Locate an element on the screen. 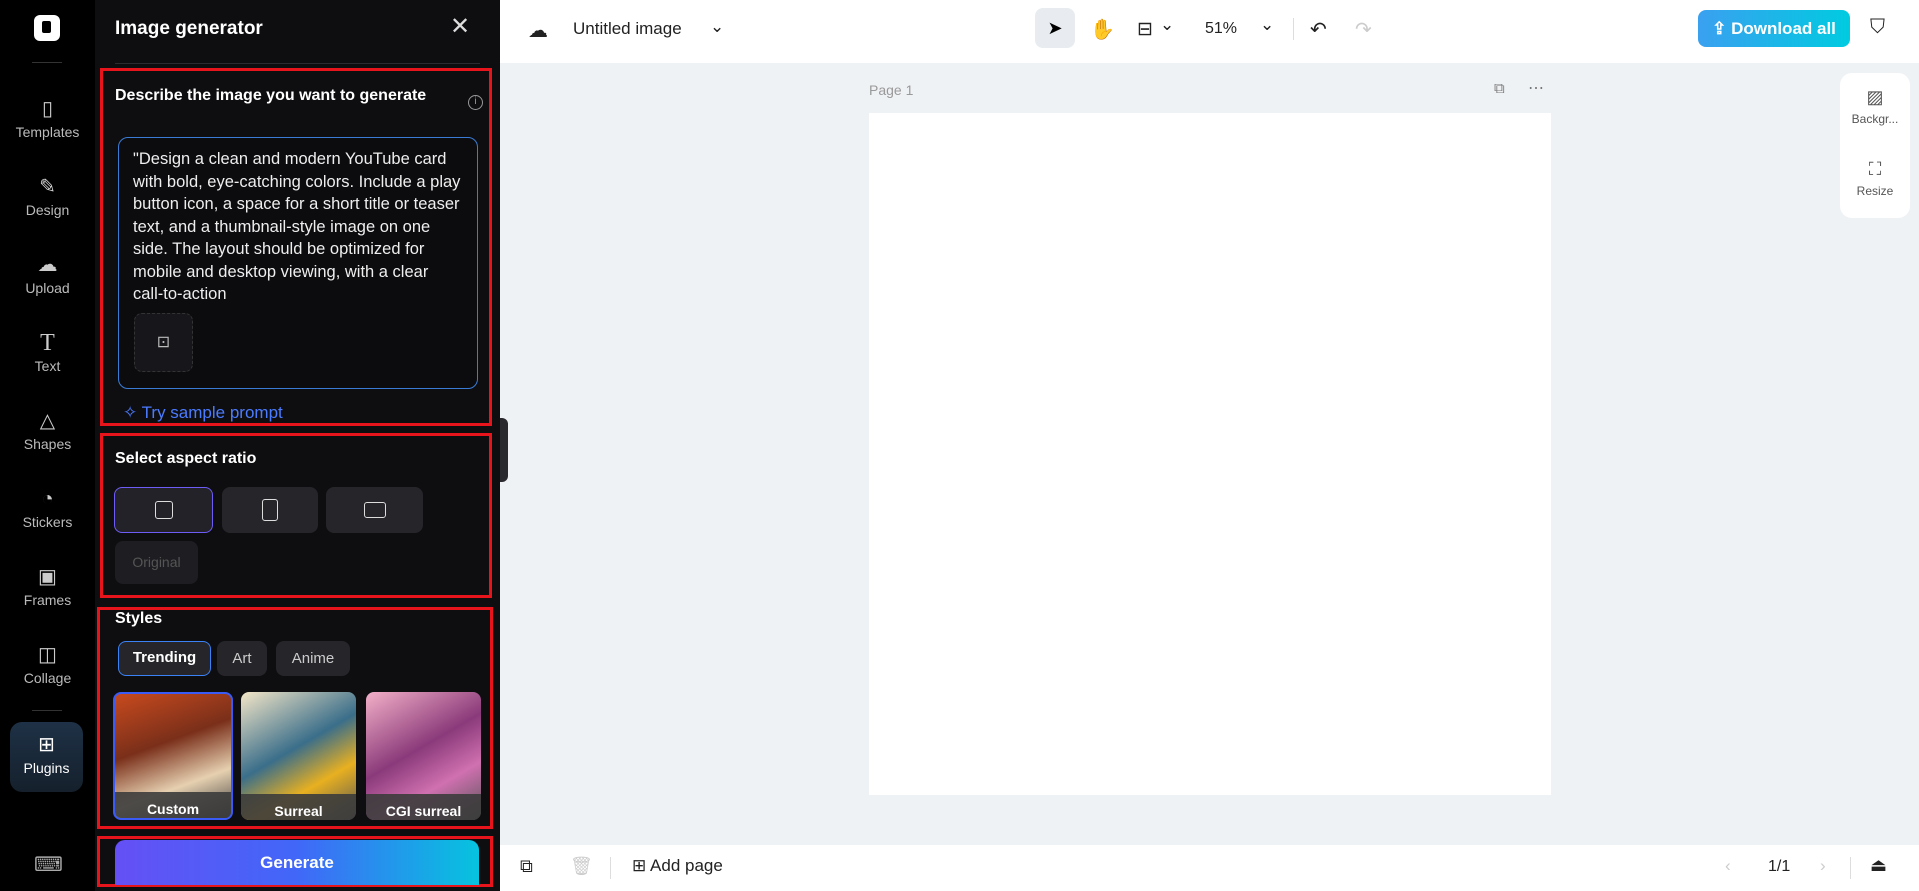  nav-label: Frames is located at coordinates (47, 600).